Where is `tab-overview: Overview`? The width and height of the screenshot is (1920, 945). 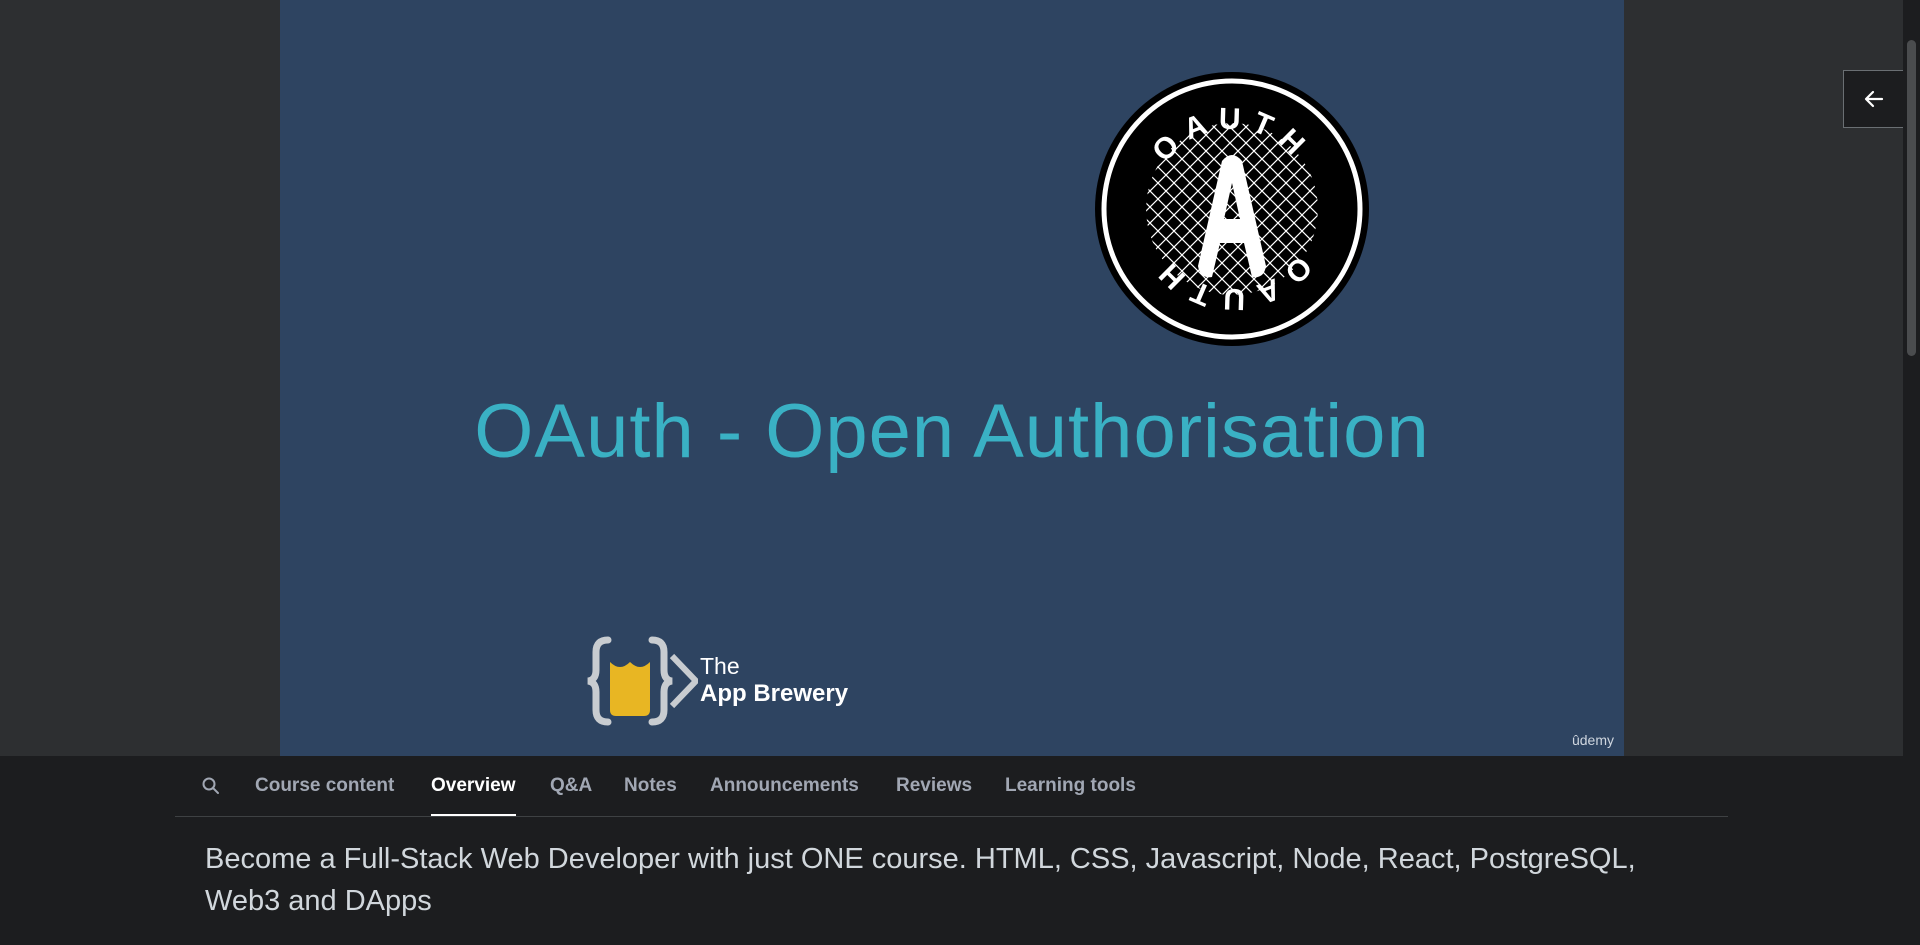
tab-overview: Overview is located at coordinates (473, 786).